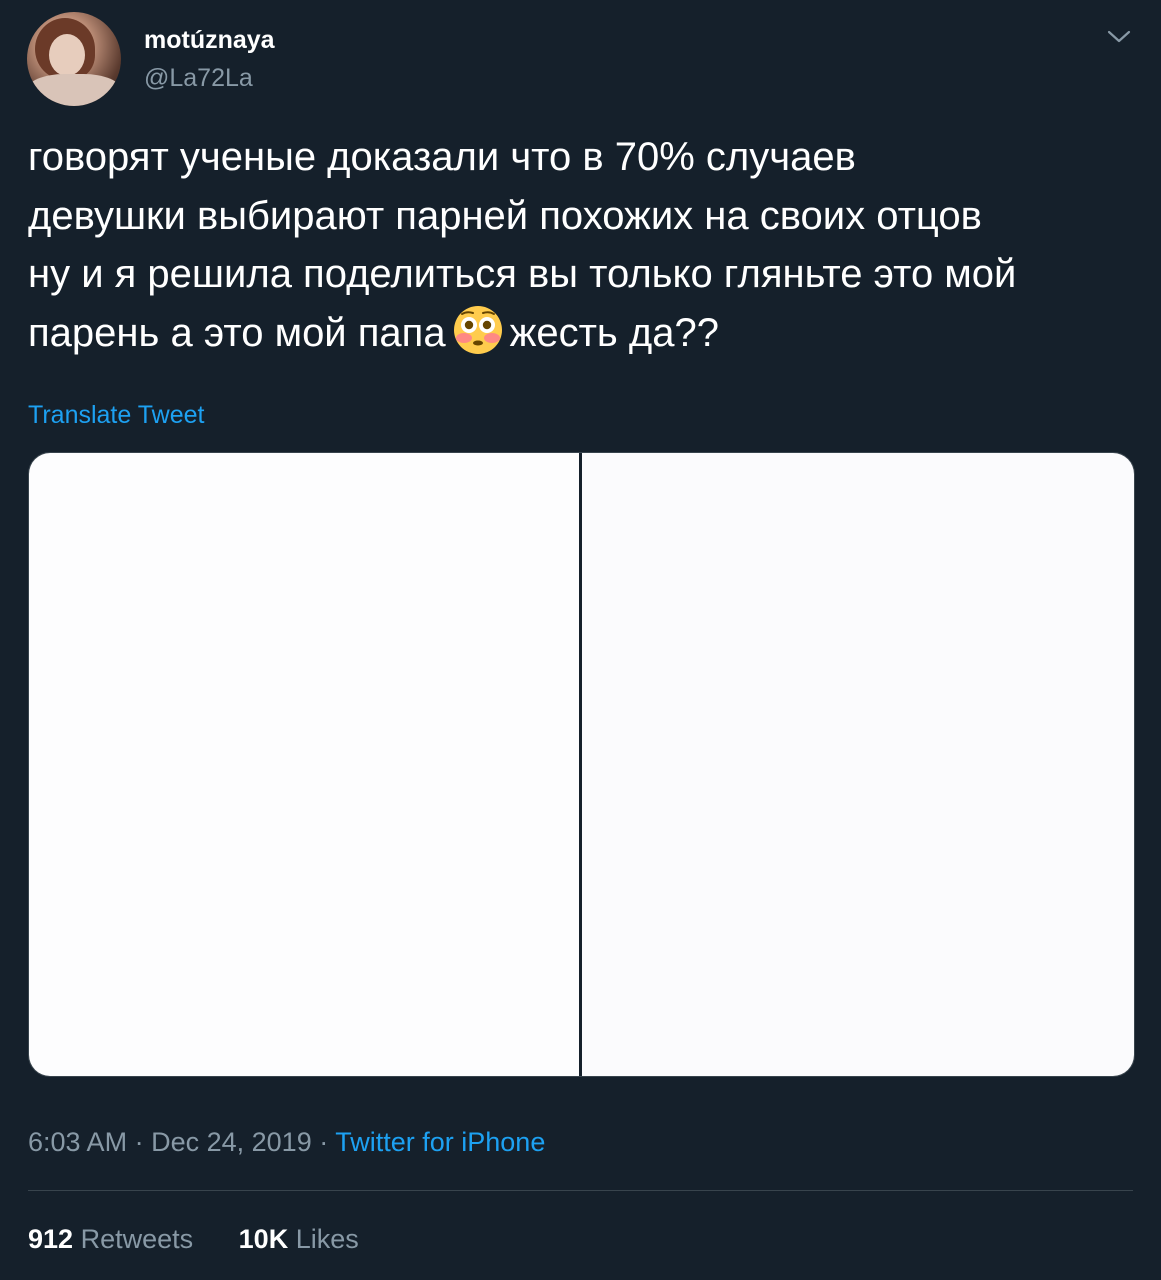  Describe the element at coordinates (77, 1142) in the screenshot. I see `tweet-time: 6:03 AM` at that location.